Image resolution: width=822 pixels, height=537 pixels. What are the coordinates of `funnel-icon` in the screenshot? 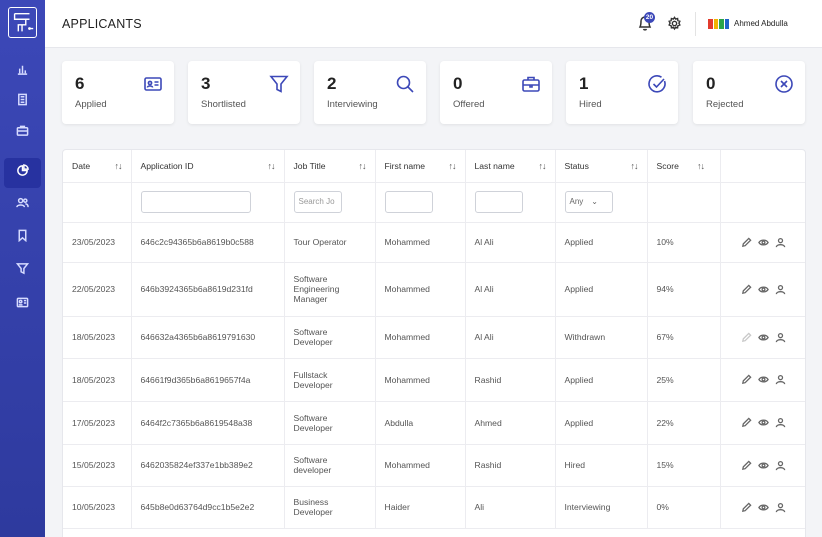 It's located at (22, 271).